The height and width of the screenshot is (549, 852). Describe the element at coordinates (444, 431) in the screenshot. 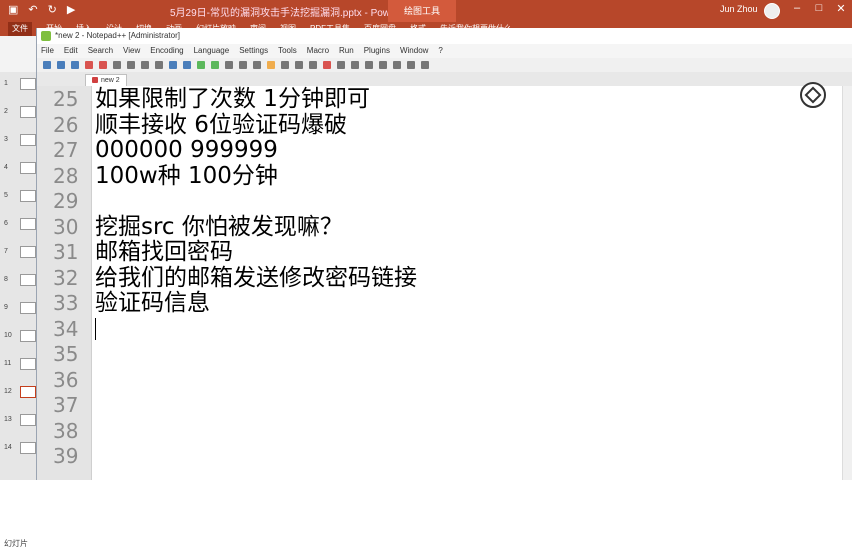

I see `editor-line: 38` at that location.